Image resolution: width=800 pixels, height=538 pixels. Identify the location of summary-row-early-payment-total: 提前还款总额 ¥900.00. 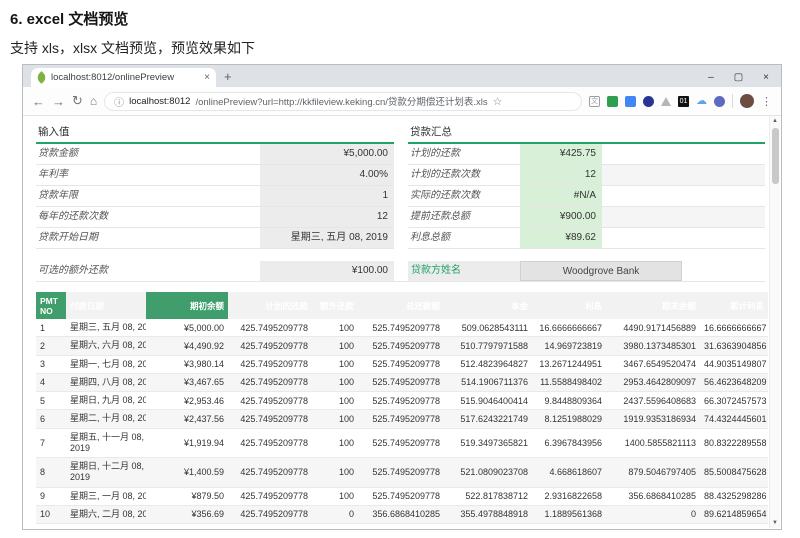
(586, 217).